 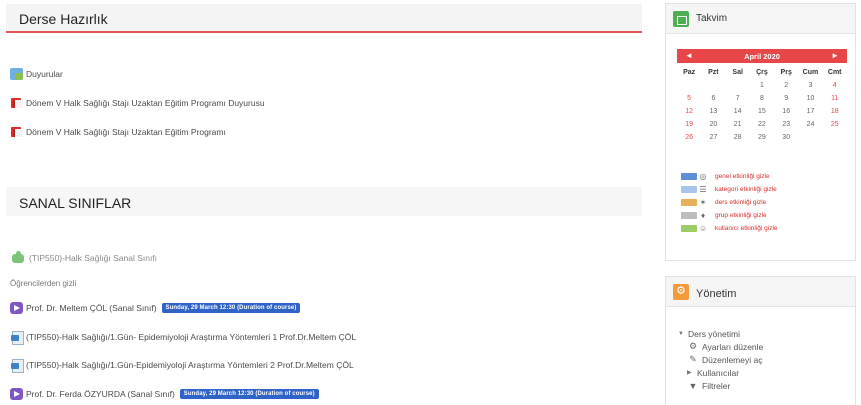 What do you see at coordinates (835, 85) in the screenshot?
I see `calendar-day: 4` at bounding box center [835, 85].